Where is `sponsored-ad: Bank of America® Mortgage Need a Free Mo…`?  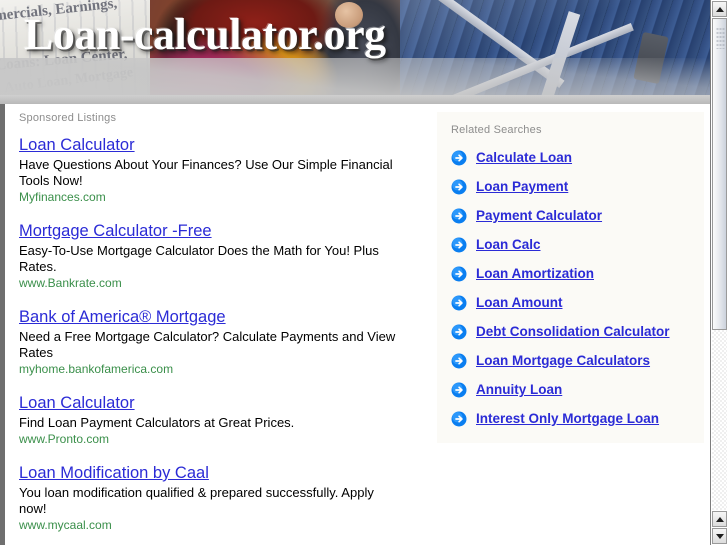
sponsored-ad: Bank of America® Mortgage Need a Free Mo… is located at coordinates (216, 342).